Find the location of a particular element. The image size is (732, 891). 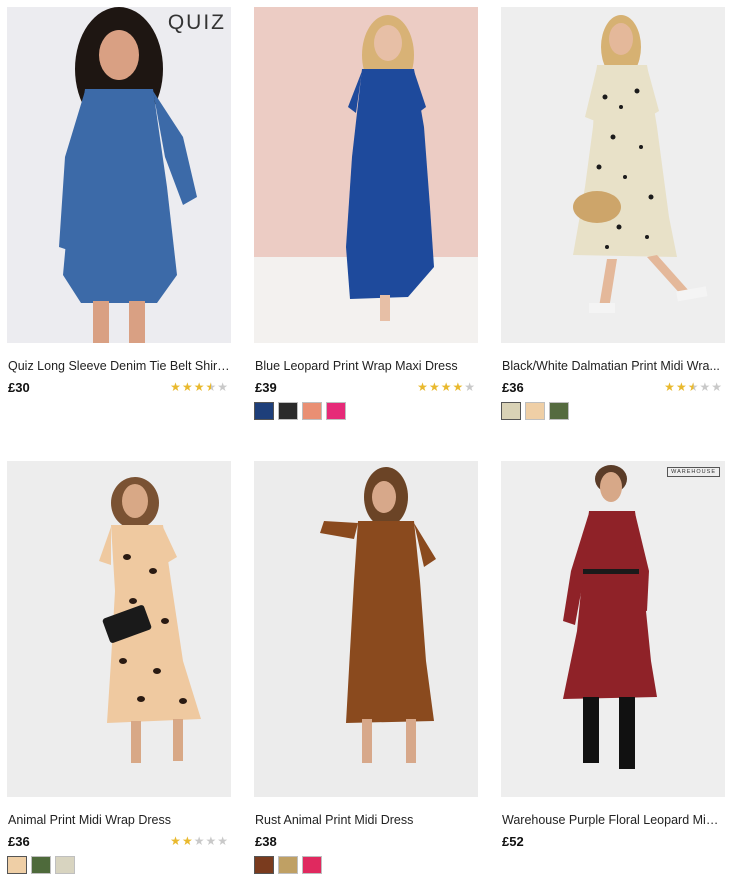

brand-logo: WAREHOUSE is located at coordinates (693, 472).